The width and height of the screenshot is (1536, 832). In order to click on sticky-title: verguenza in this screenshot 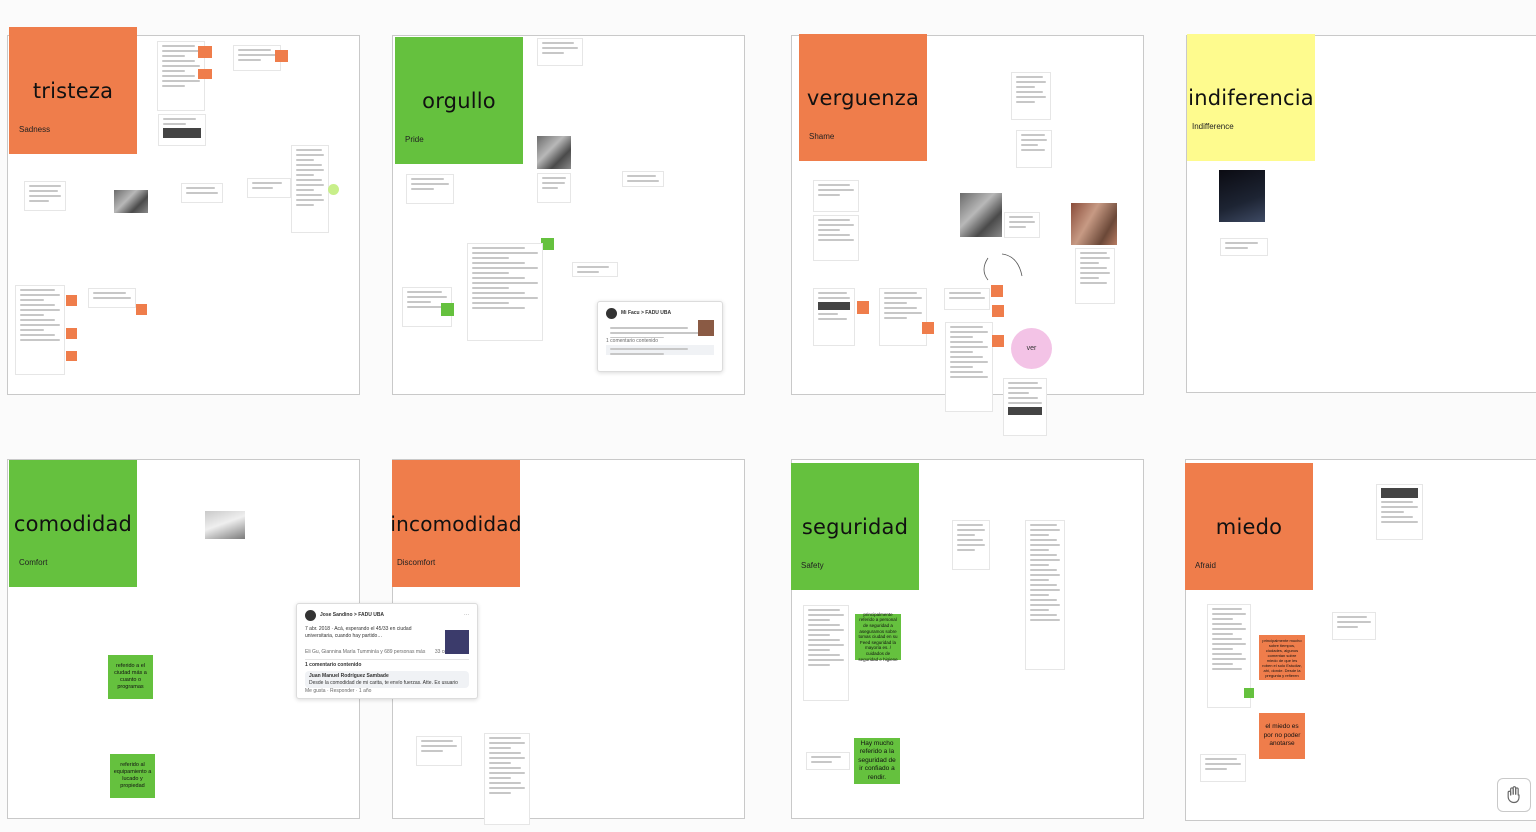, I will do `click(863, 97)`.